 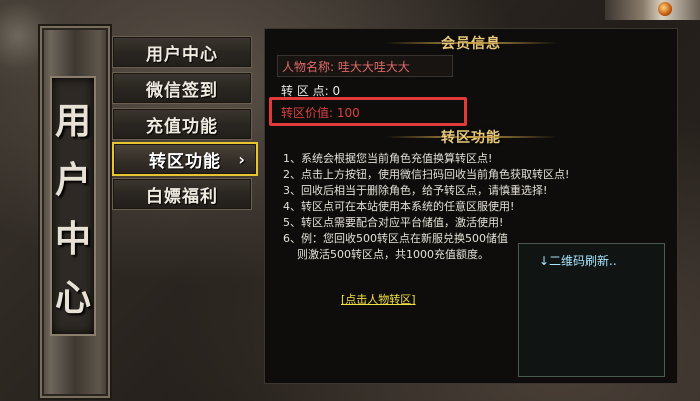 I want to click on banner-title: 用 户 中 心, so click(x=73, y=206).